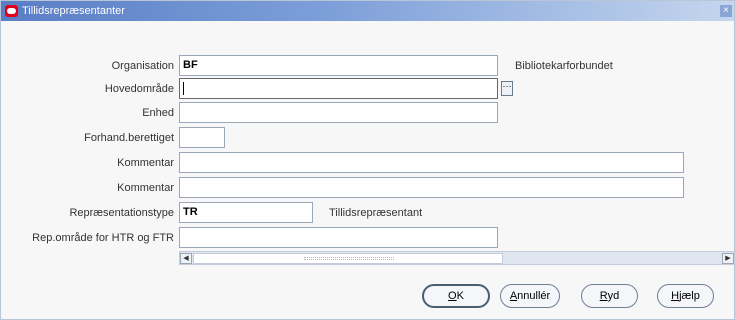  Describe the element at coordinates (142, 66) in the screenshot. I see `organisation-label: Organisation` at that location.